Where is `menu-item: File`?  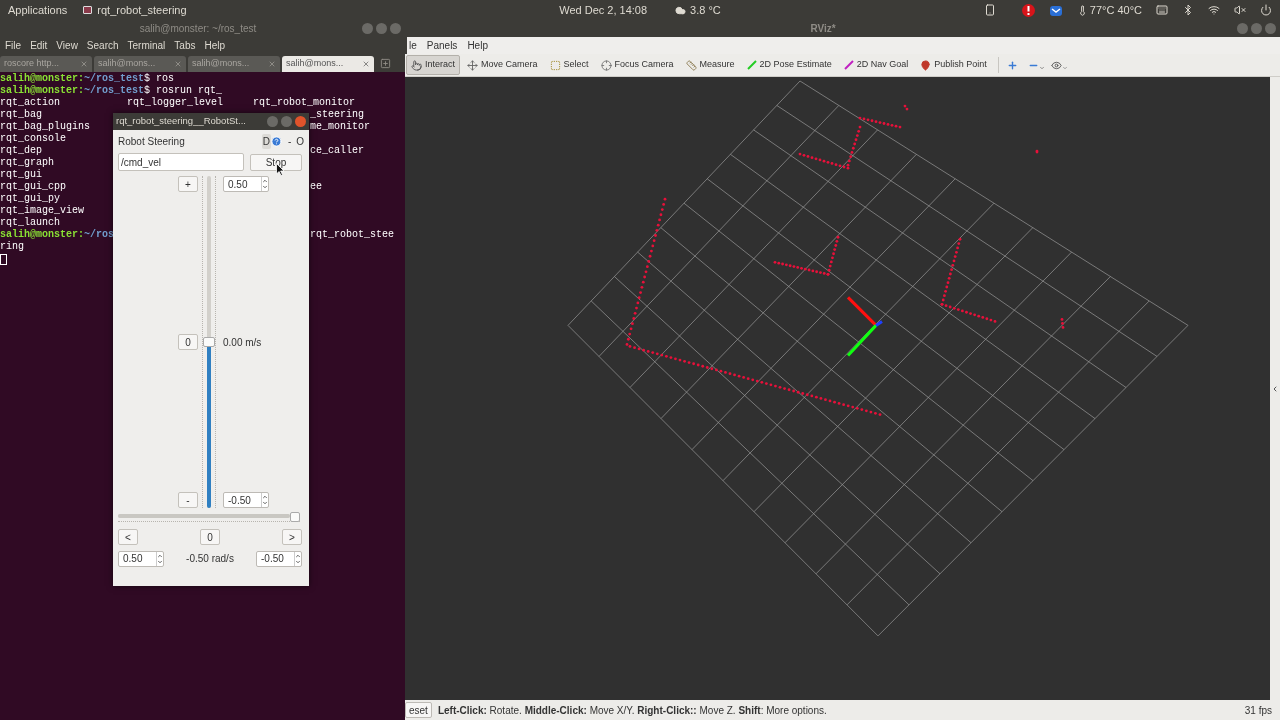 menu-item: File is located at coordinates (13, 45).